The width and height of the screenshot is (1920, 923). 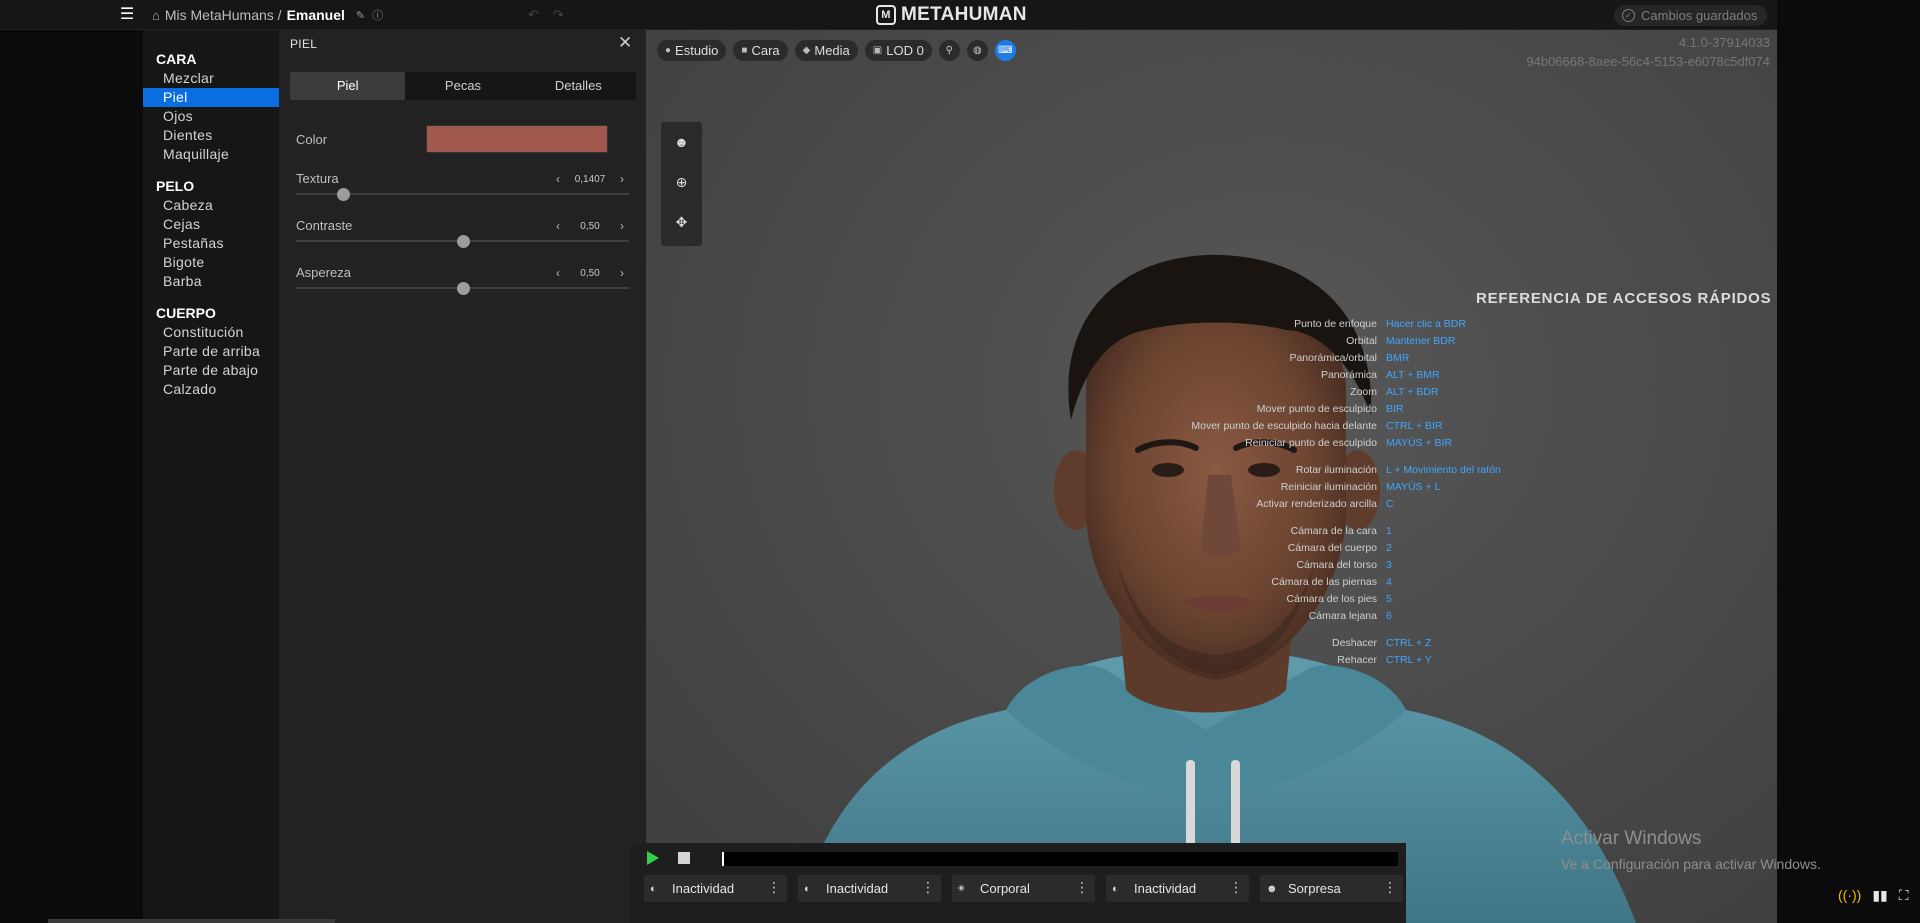 I want to click on metahuman-logo: M METAHUMAN, so click(x=951, y=15).